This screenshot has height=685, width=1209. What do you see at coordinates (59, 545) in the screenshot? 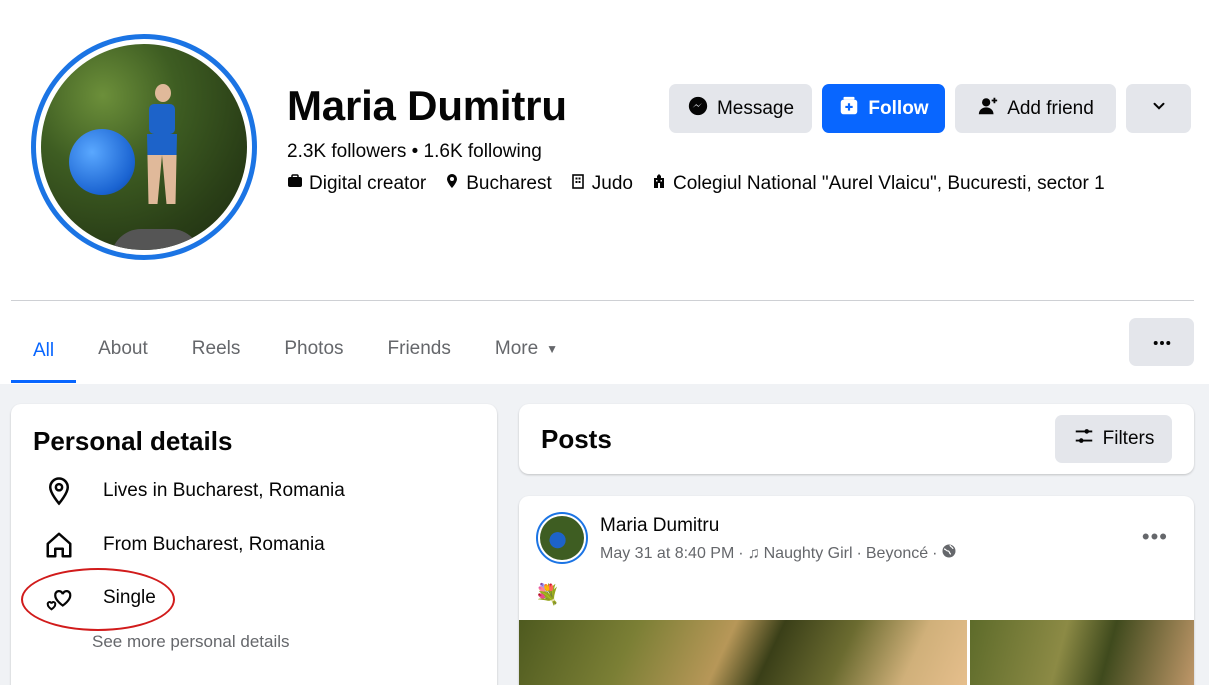
I see `home-icon` at bounding box center [59, 545].